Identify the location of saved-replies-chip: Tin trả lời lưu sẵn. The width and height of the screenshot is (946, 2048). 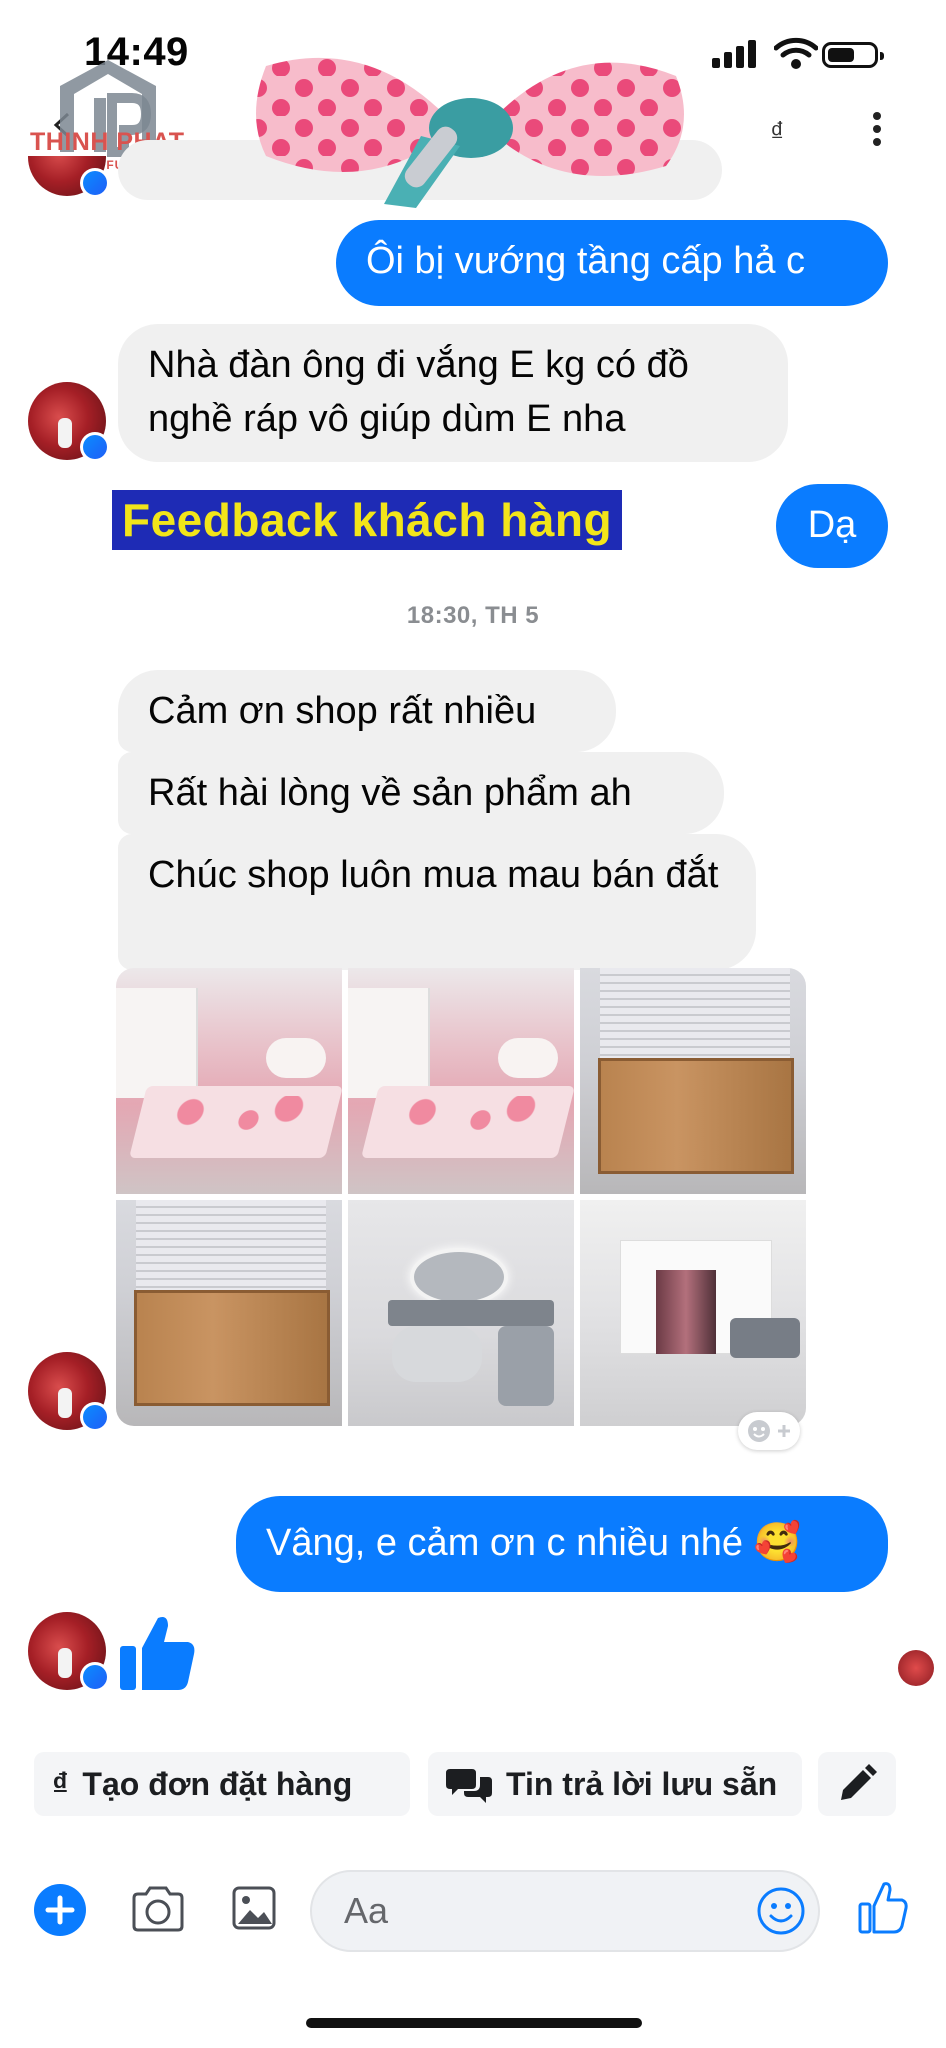
(615, 1784).